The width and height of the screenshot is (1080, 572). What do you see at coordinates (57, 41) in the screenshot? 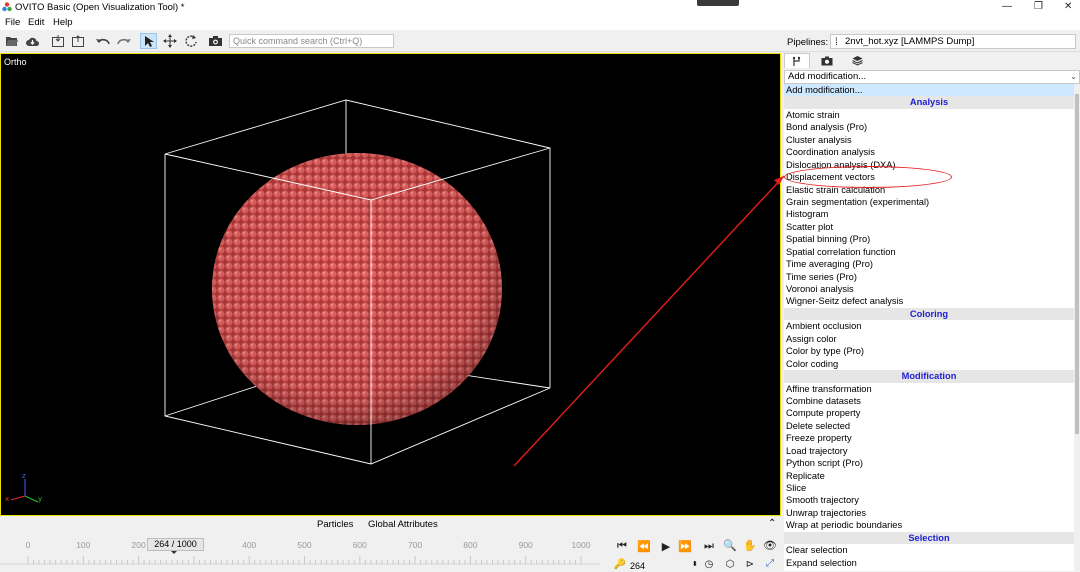
I see `import-icon` at bounding box center [57, 41].